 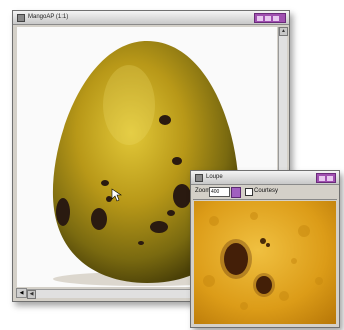 What do you see at coordinates (151, 18) in the screenshot?
I see `document-title-bar: MangoAP (1:1)` at bounding box center [151, 18].